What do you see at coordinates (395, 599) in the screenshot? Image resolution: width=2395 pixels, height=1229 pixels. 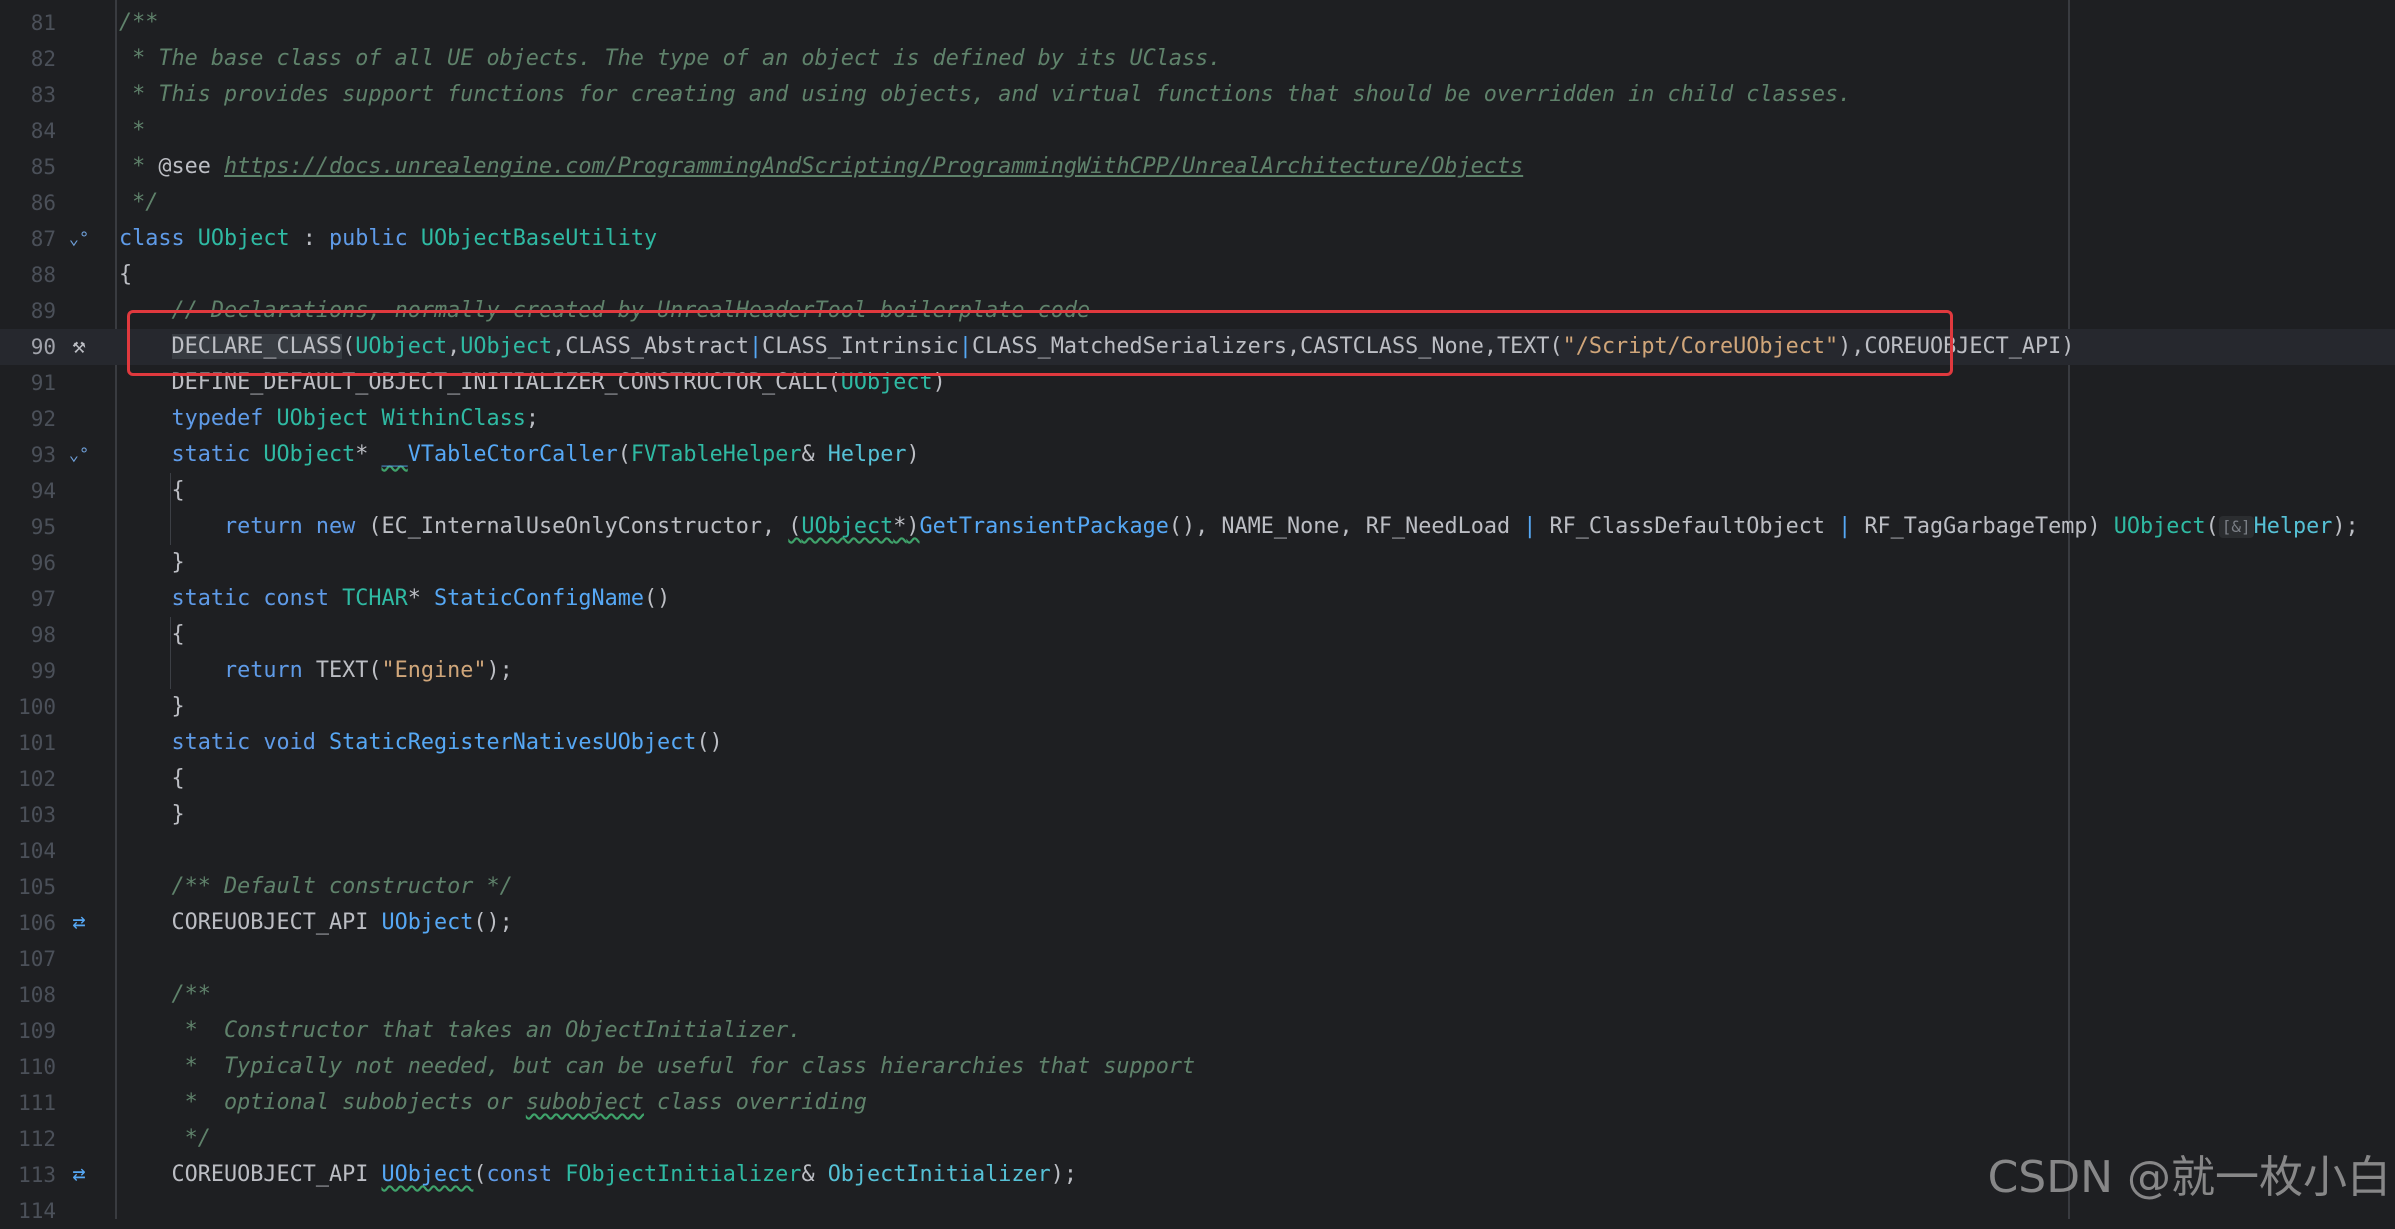 I see `code-text: static const TCHAR* StaticConfigName()` at bounding box center [395, 599].